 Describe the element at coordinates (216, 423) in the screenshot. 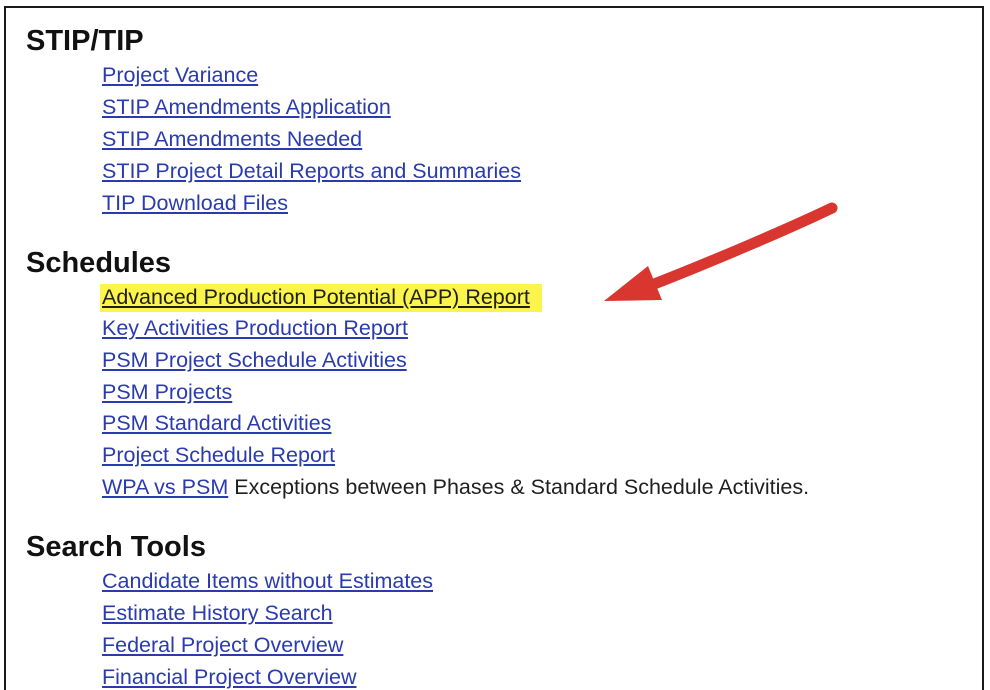

I see `link-psm-standard-activities: PSM Standard Activities` at that location.